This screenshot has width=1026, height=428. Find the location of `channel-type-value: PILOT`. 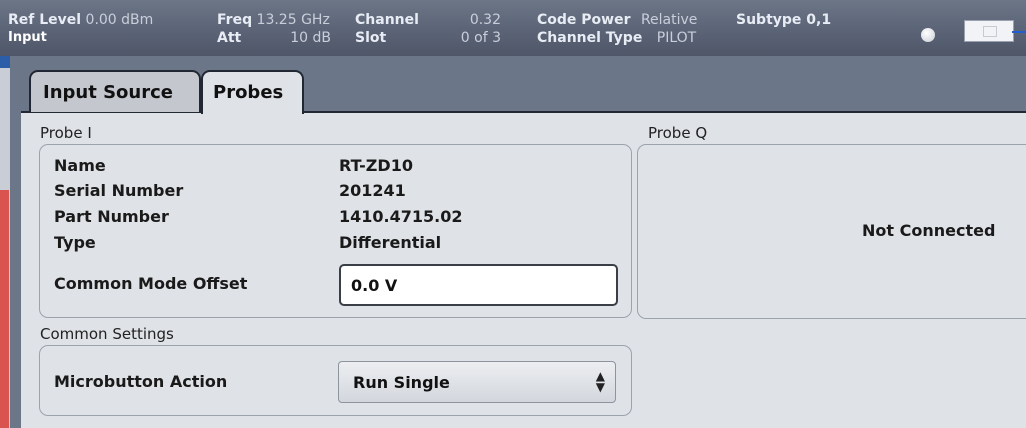

channel-type-value: PILOT is located at coordinates (676, 38).